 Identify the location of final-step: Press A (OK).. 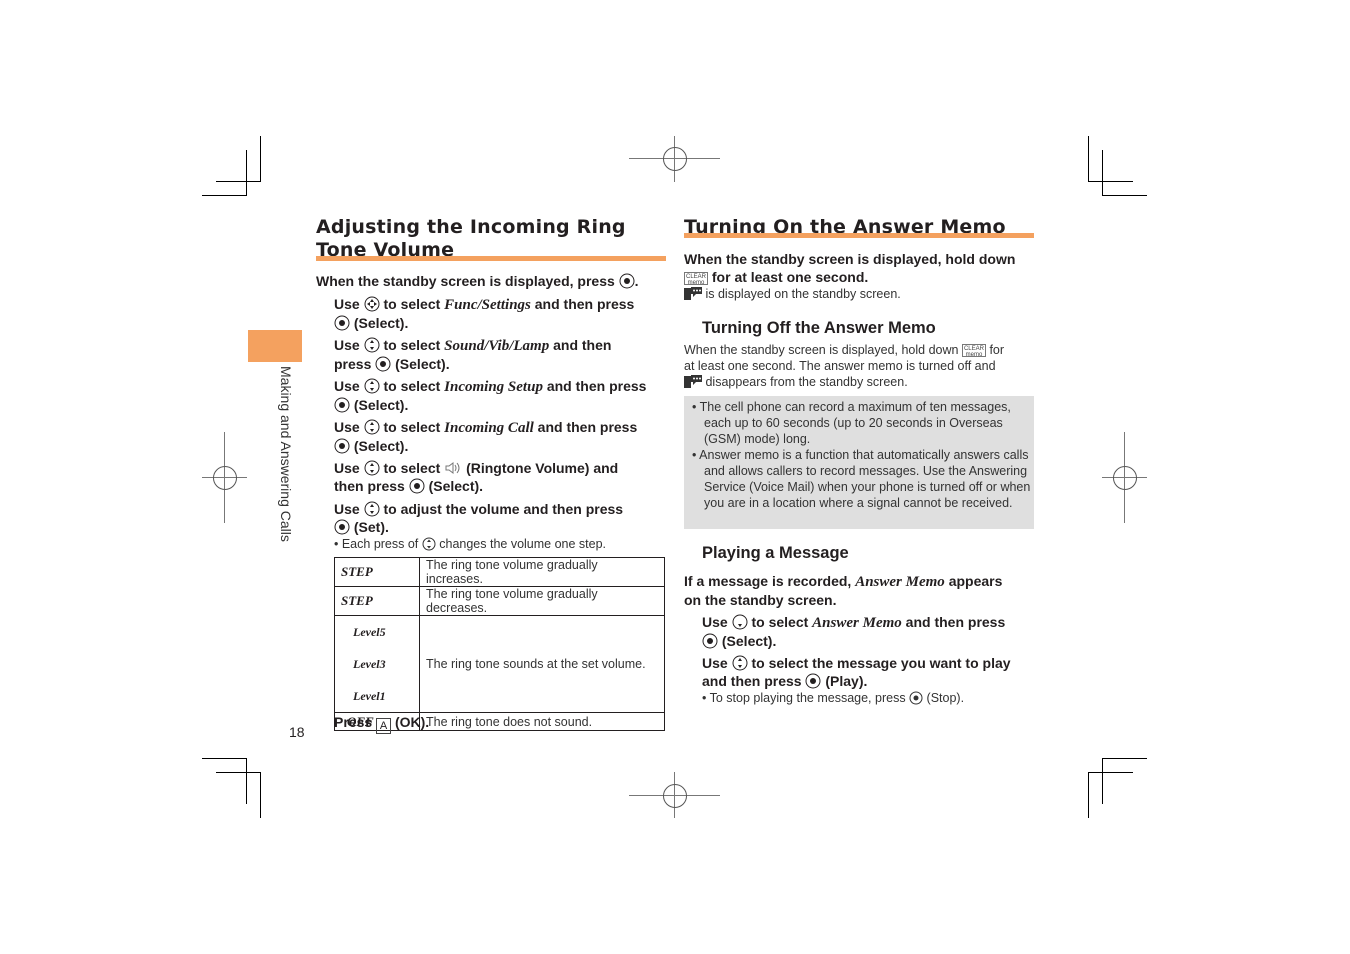
(382, 724).